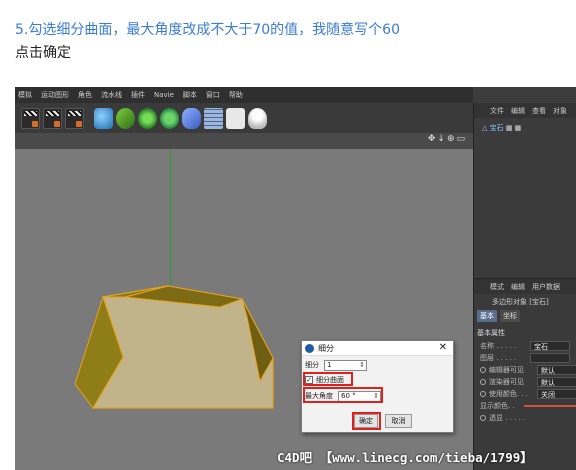  Describe the element at coordinates (235, 118) in the screenshot. I see `camera-icon` at that location.